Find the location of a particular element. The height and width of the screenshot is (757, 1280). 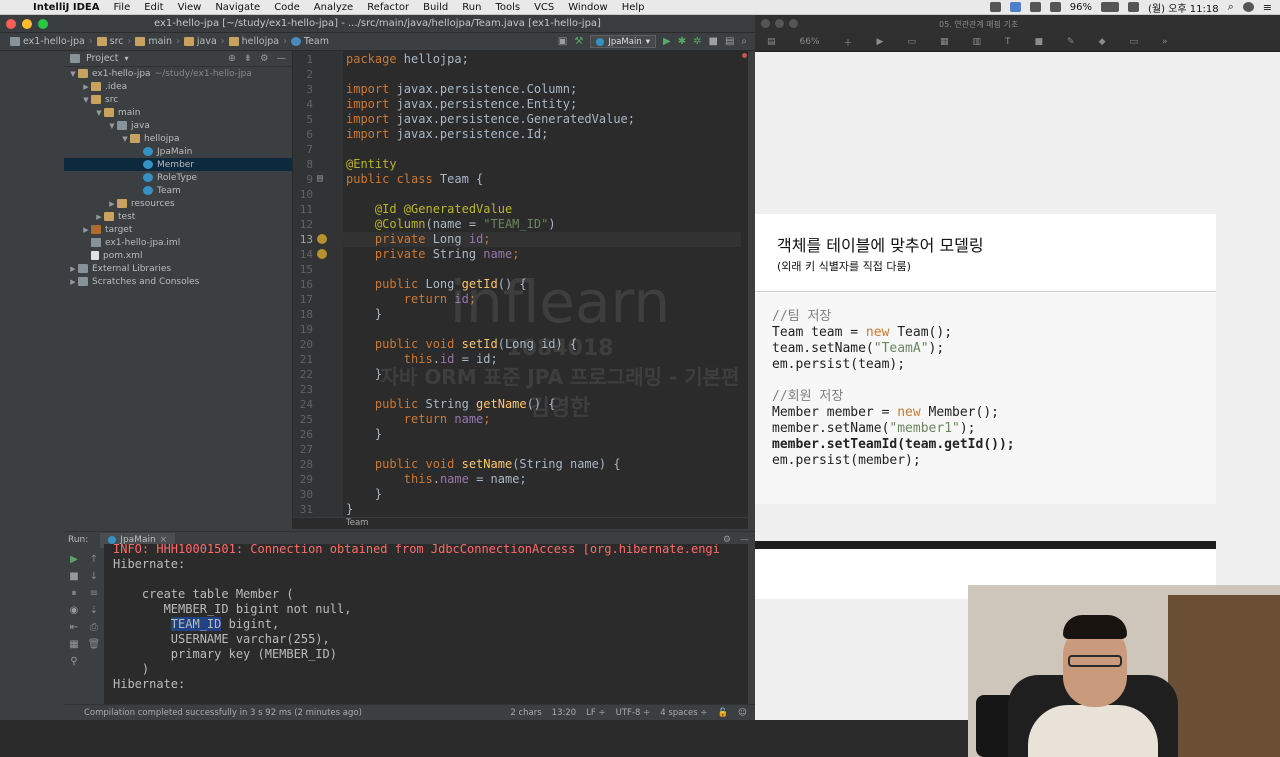

hammer-icon: ⚒ is located at coordinates (578, 41).